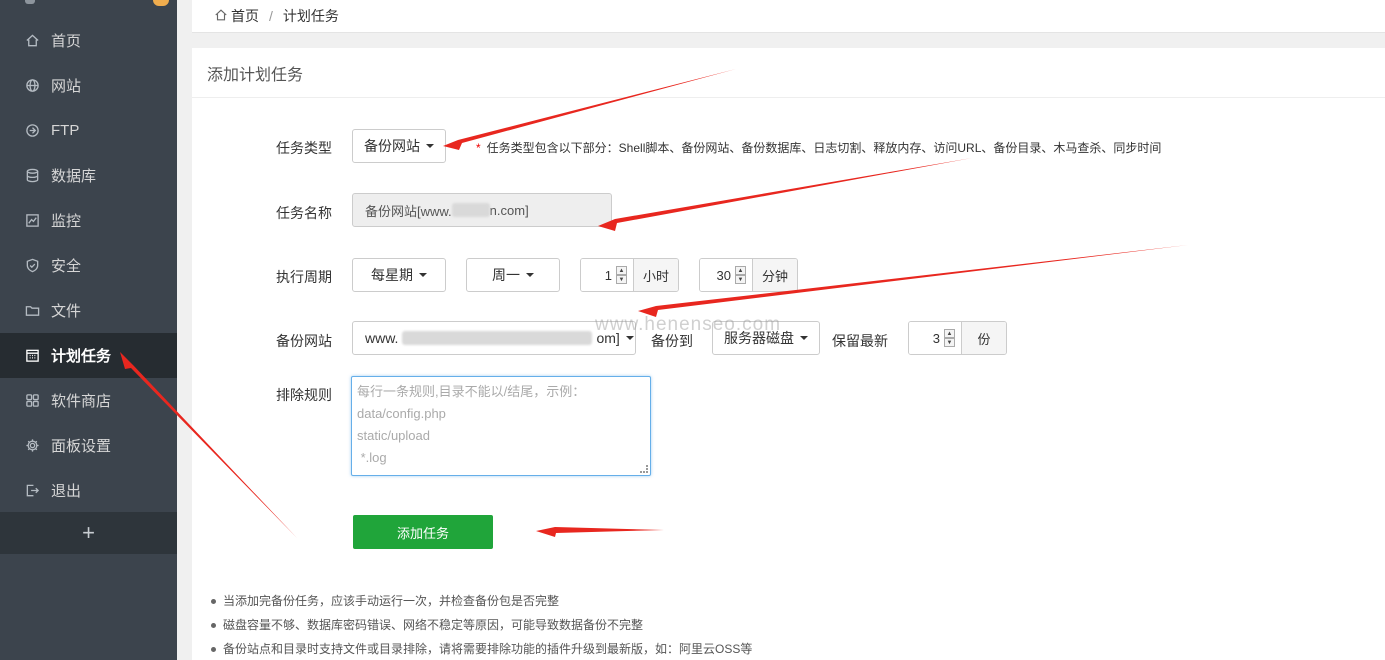 The height and width of the screenshot is (660, 1385). I want to click on keep-latest-label: 保留最新, so click(860, 341).